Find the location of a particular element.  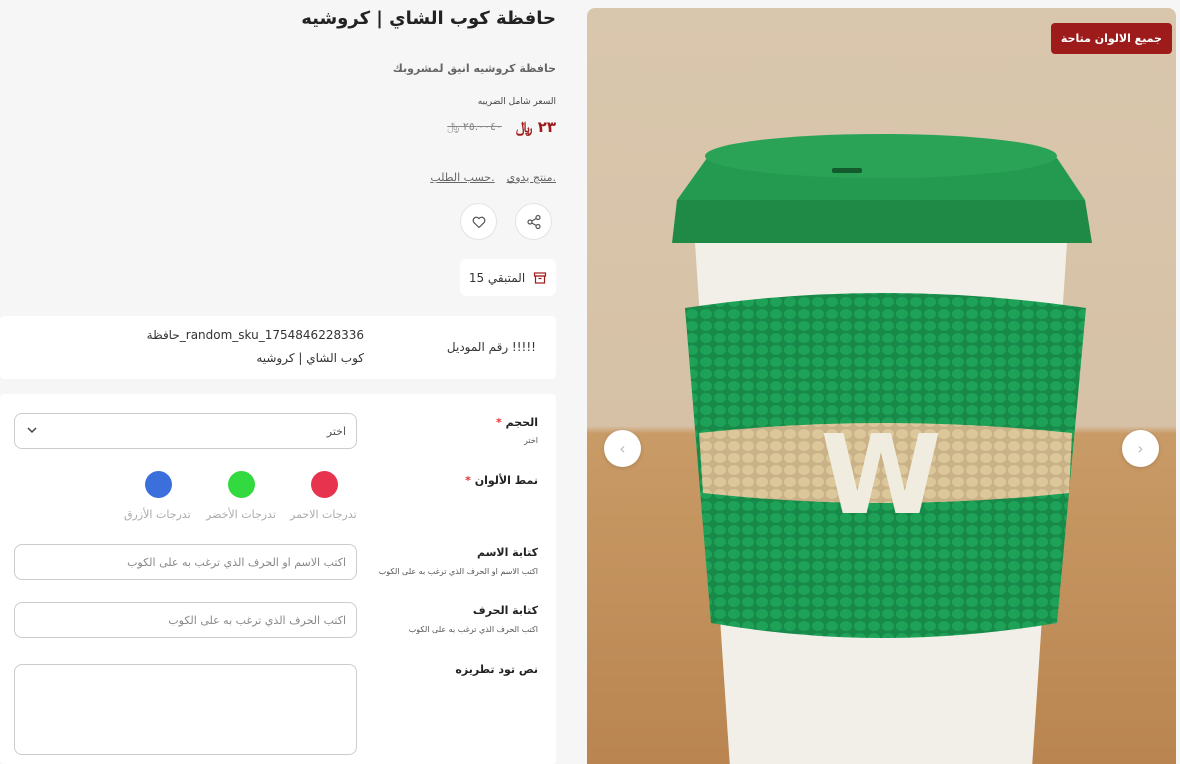

size-label: الحجم * is located at coordinates (517, 422).